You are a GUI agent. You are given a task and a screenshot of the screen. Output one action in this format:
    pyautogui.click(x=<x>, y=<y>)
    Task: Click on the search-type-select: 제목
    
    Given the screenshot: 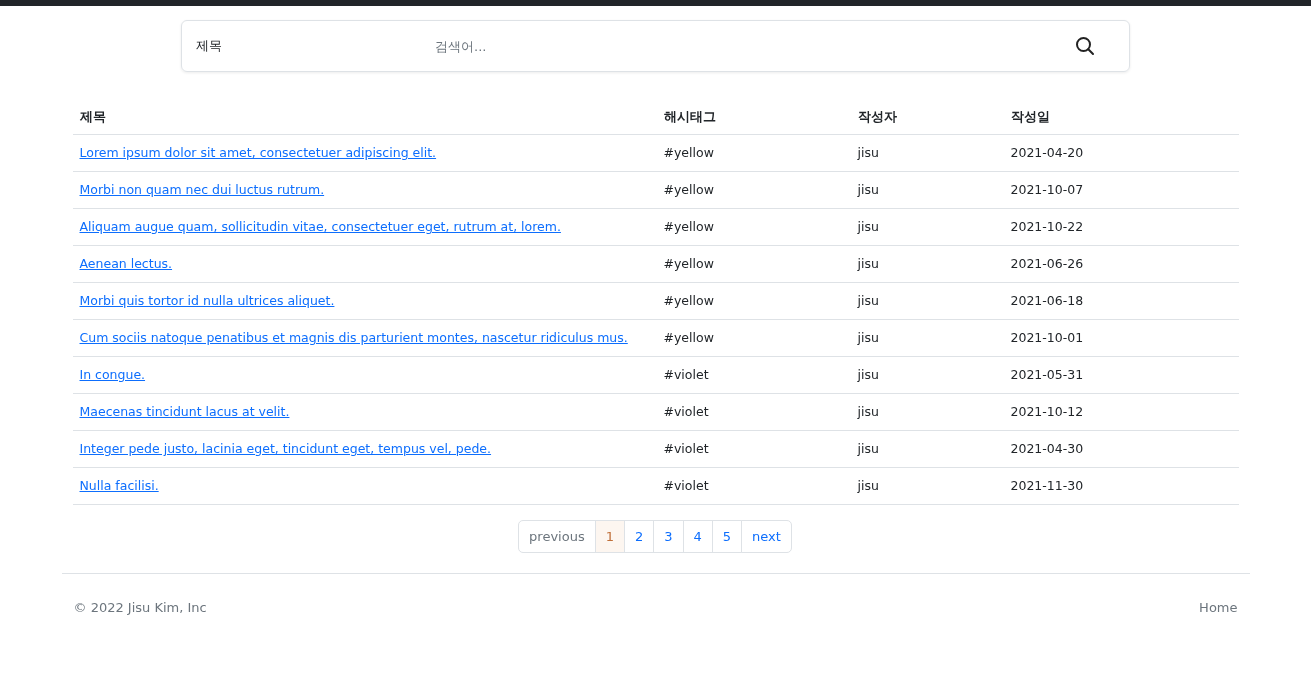 What is the action you would take?
    pyautogui.click(x=314, y=46)
    